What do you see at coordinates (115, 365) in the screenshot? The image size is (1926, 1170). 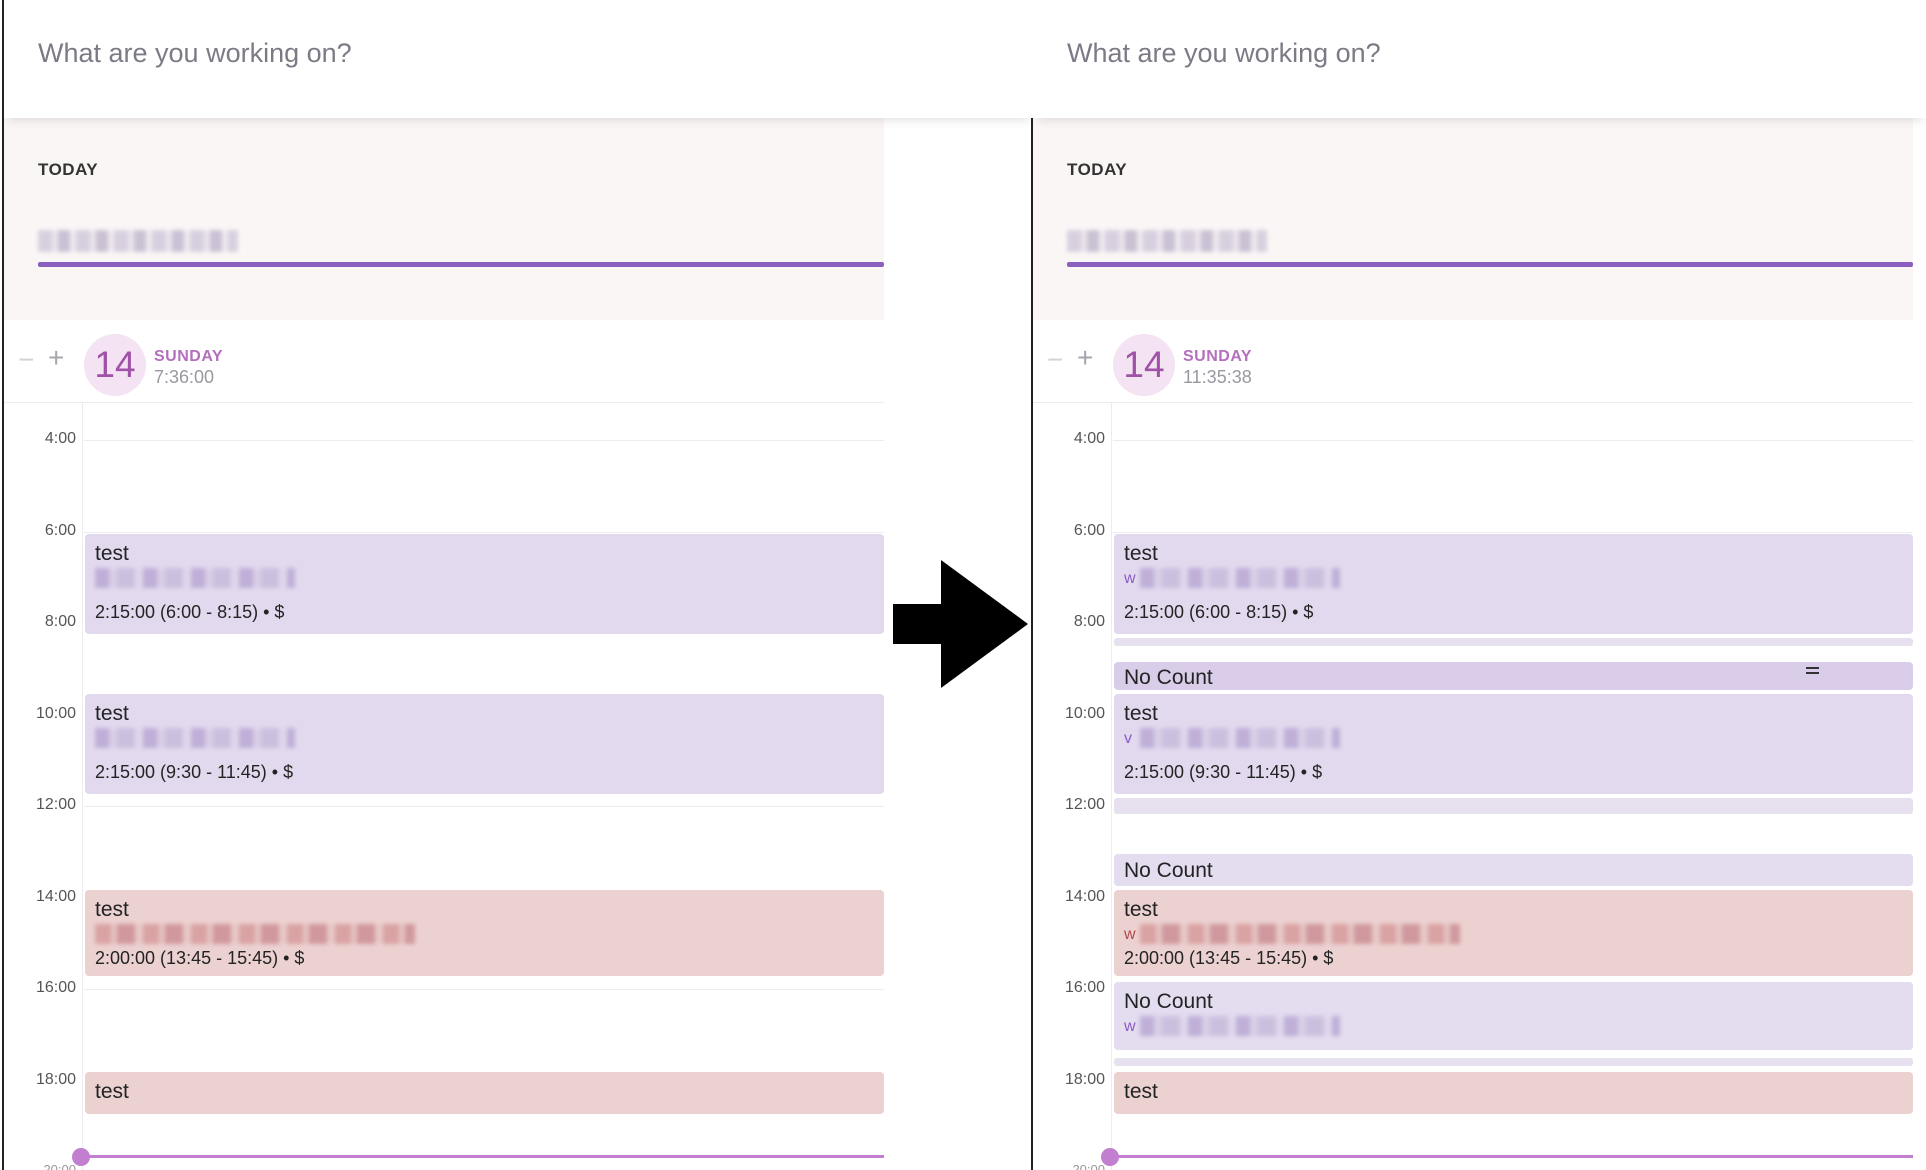 I see `day-number: 14` at bounding box center [115, 365].